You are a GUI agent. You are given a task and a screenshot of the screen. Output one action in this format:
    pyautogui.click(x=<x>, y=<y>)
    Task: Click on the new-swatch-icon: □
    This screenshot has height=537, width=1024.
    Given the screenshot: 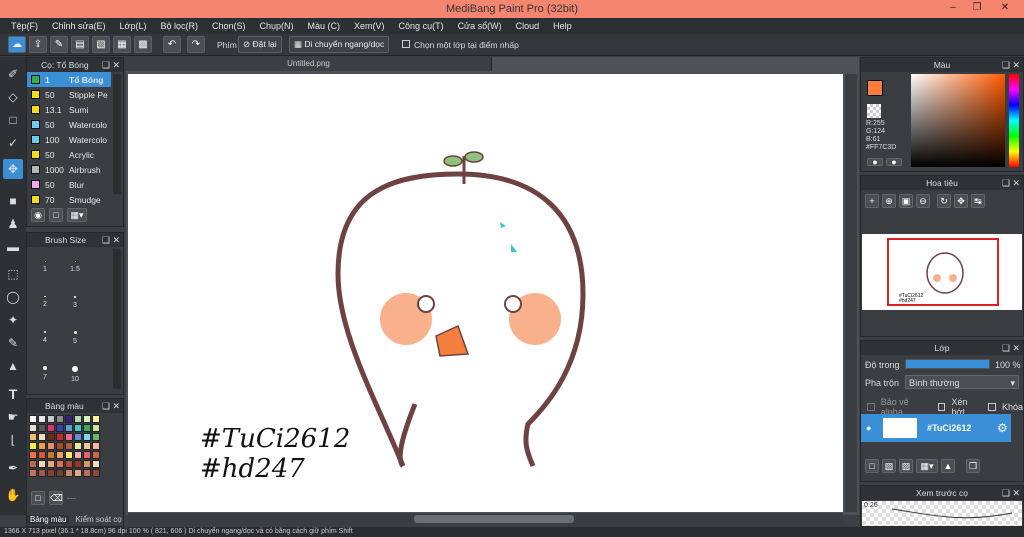 What is the action you would take?
    pyautogui.click(x=38, y=498)
    